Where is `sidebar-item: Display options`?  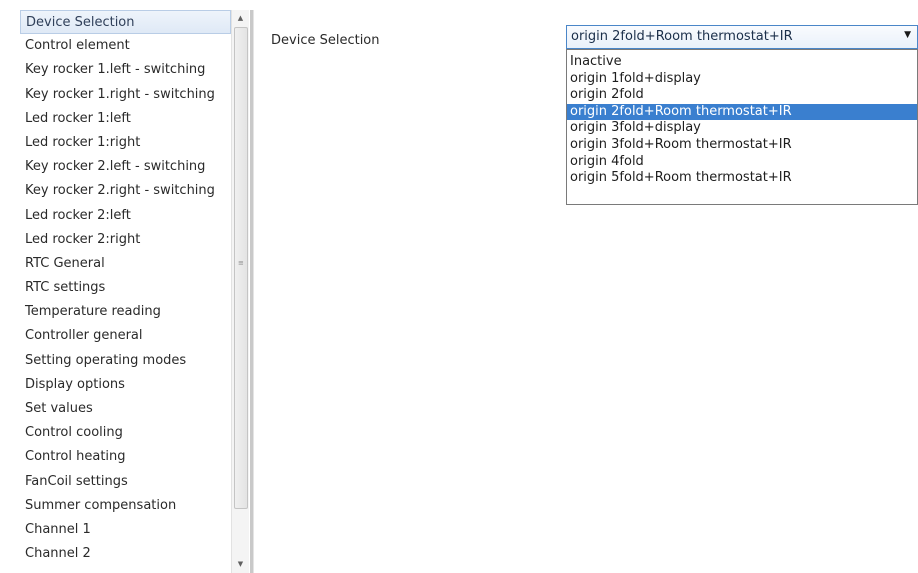
sidebar-item: Display options is located at coordinates (125, 385).